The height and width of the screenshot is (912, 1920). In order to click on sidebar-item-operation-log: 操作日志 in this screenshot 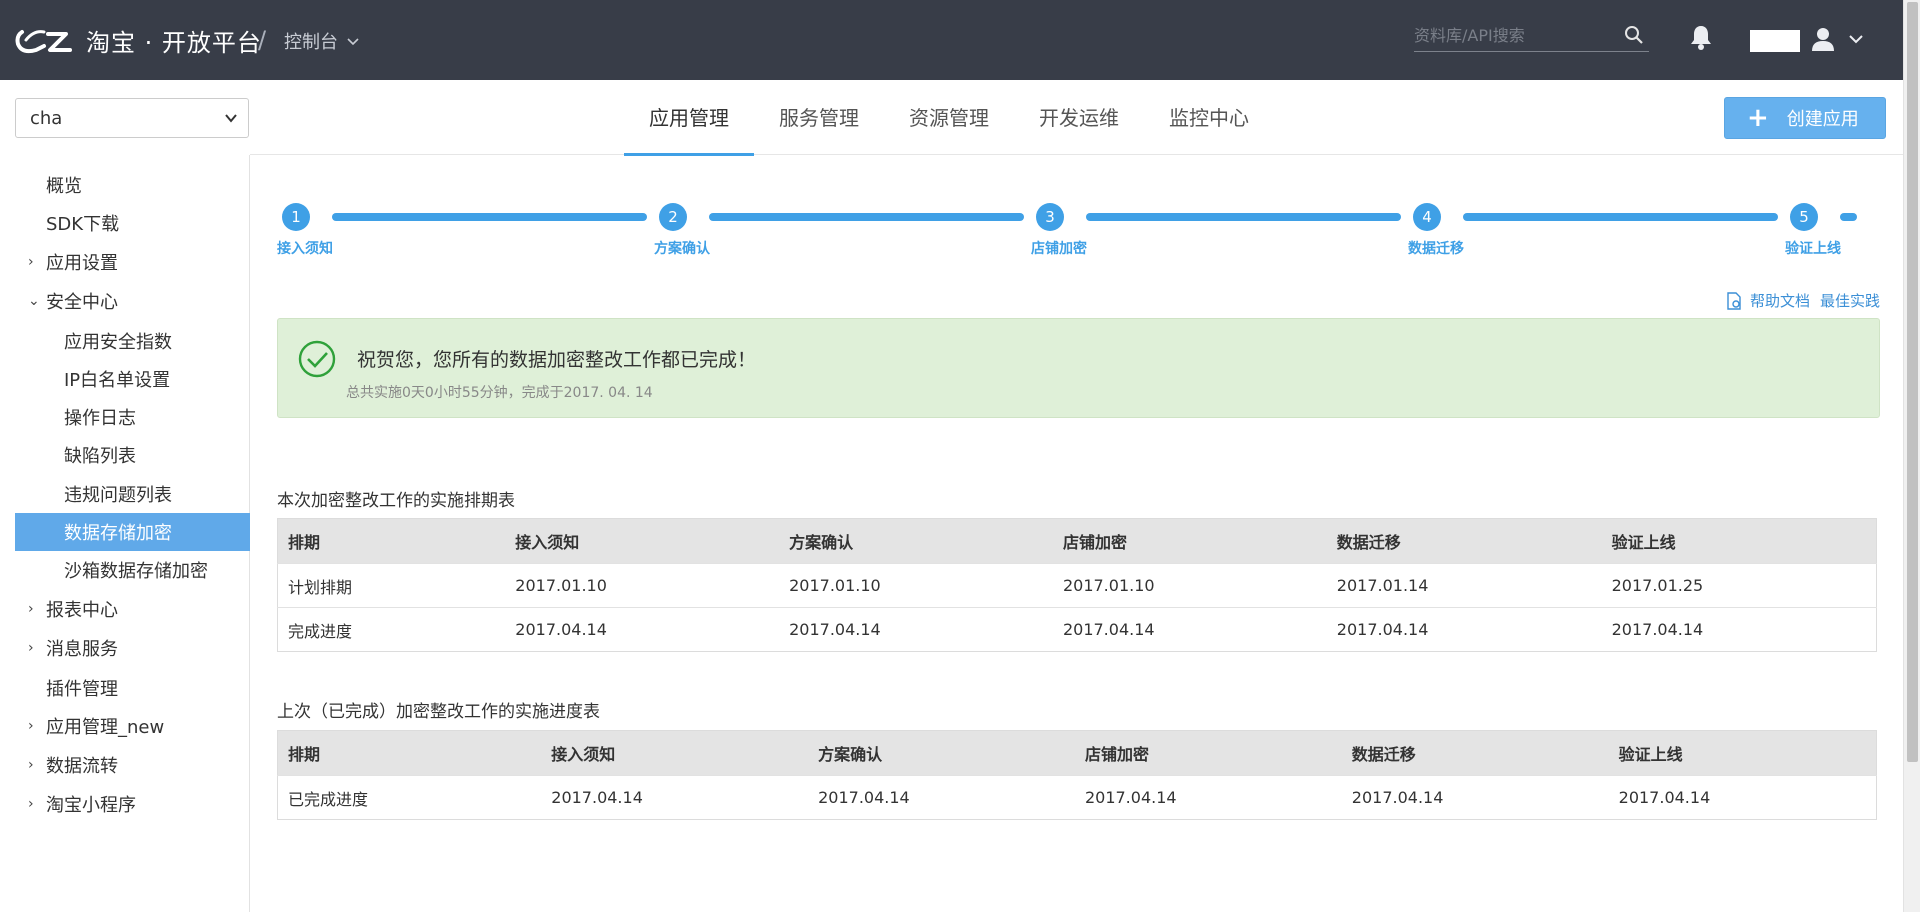, I will do `click(132, 417)`.